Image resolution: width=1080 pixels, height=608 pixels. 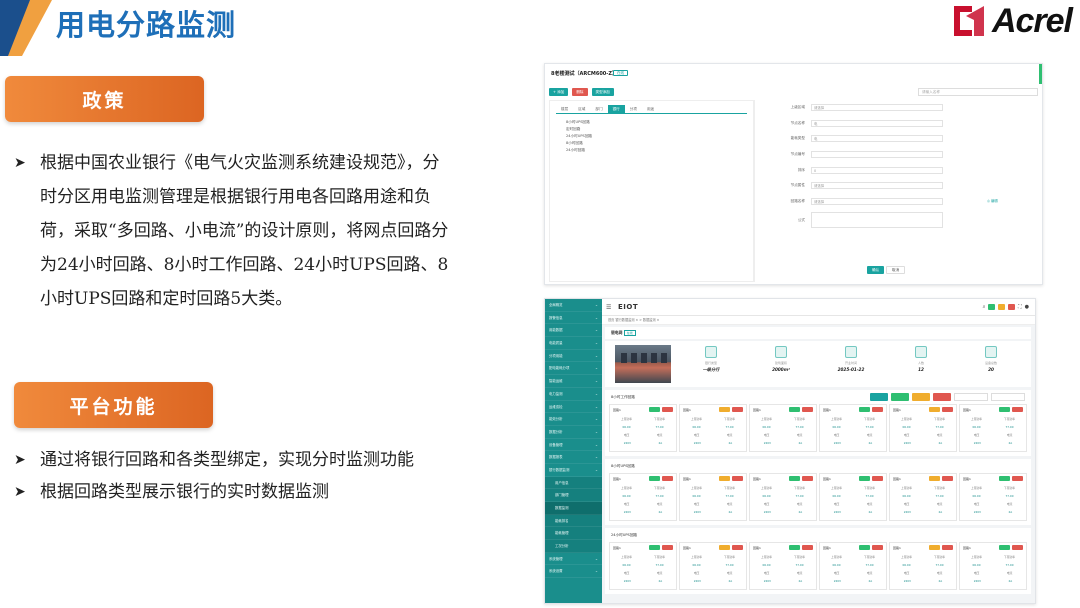 I want to click on formula-textarea, so click(x=877, y=220).